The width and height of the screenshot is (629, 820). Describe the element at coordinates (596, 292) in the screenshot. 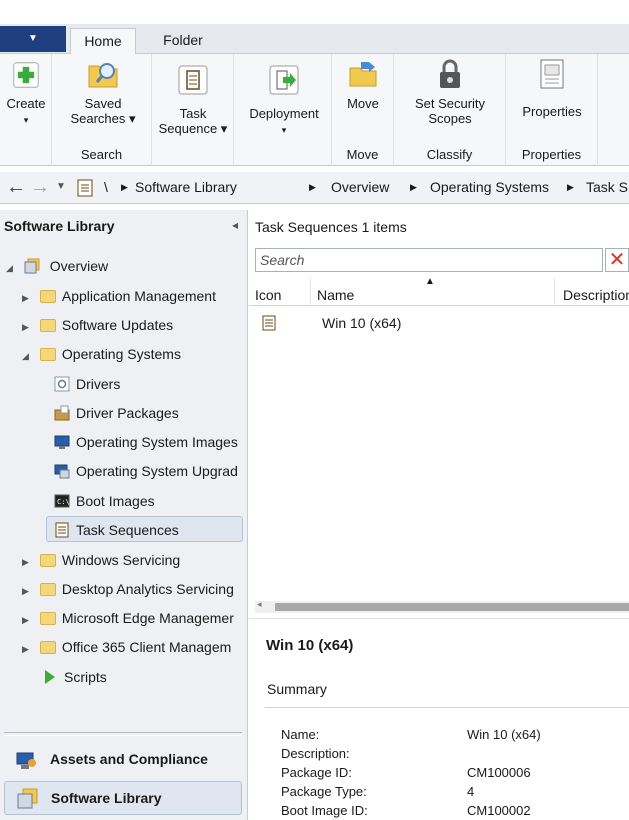

I see `column-header-description: Description` at that location.